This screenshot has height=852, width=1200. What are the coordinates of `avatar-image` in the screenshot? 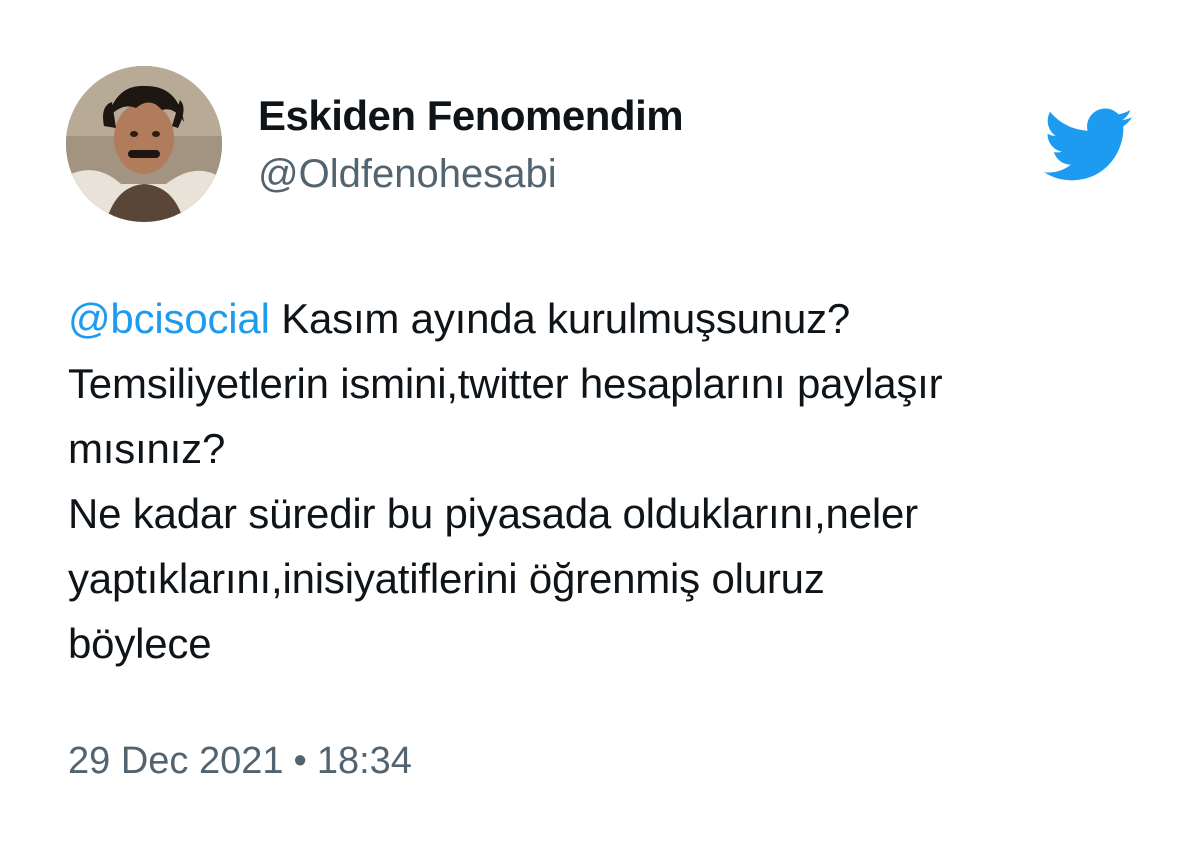 It's located at (144, 144).